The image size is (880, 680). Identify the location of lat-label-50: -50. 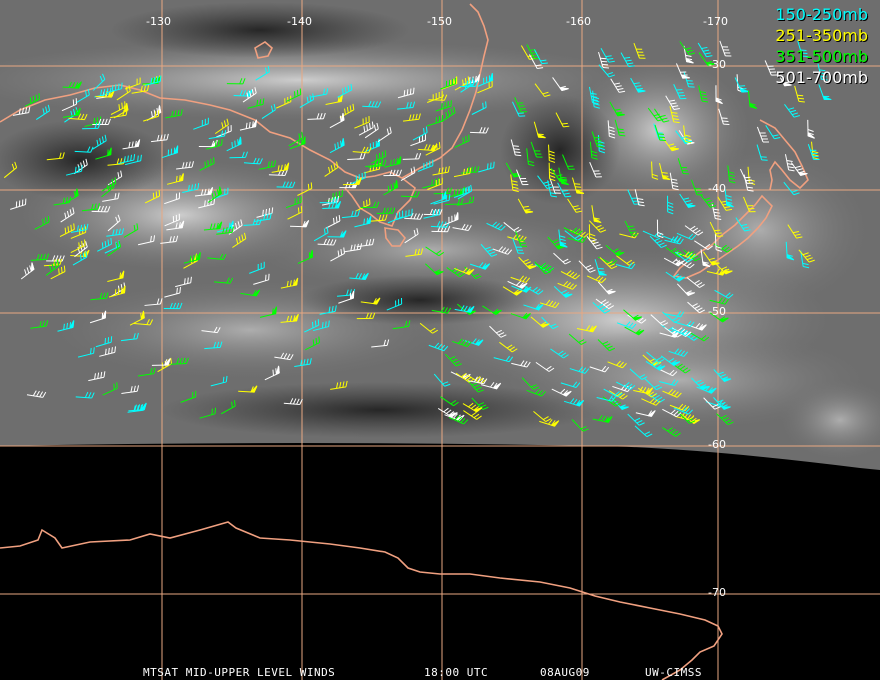
(717, 311).